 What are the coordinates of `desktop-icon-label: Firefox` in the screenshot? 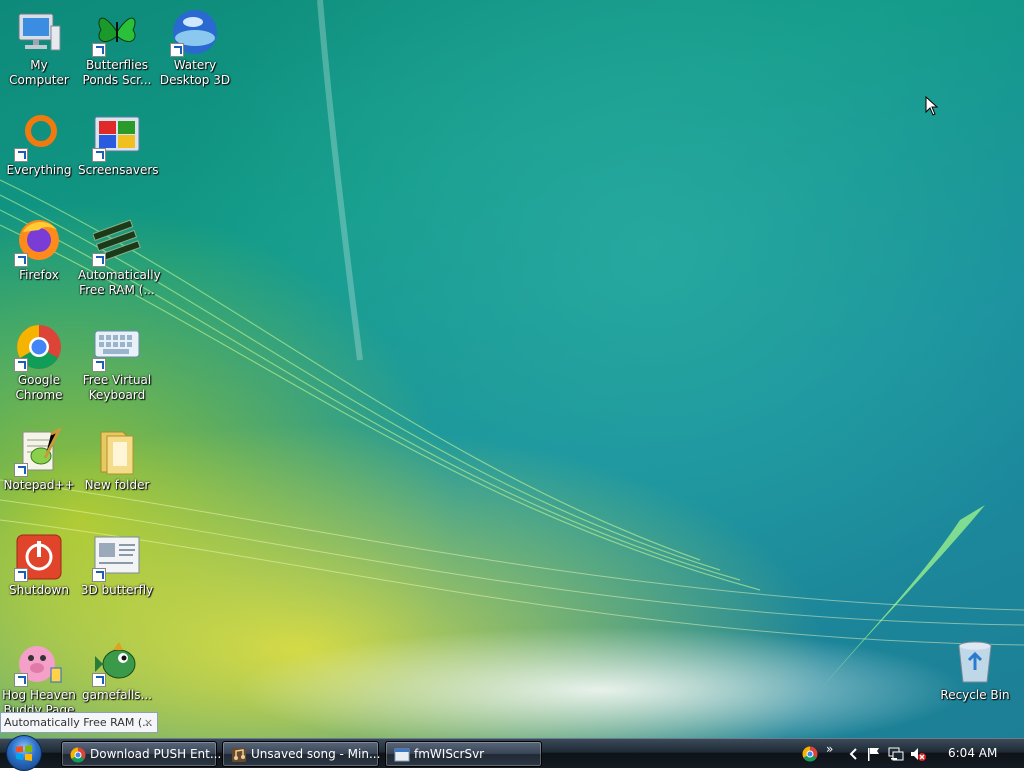 It's located at (39, 275).